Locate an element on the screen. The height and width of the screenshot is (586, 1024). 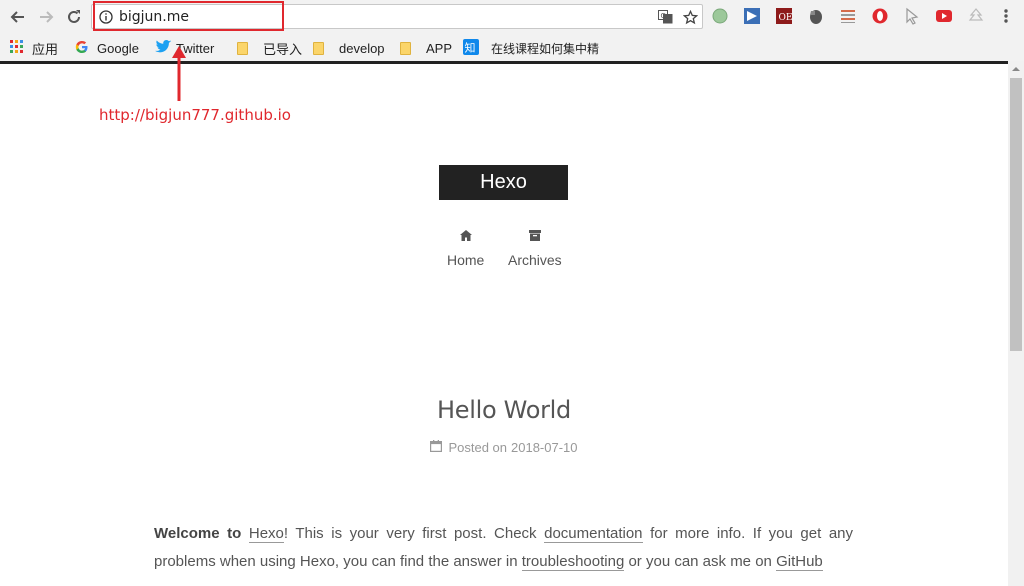
bookmark-apps: 应用 is located at coordinates (34, 48).